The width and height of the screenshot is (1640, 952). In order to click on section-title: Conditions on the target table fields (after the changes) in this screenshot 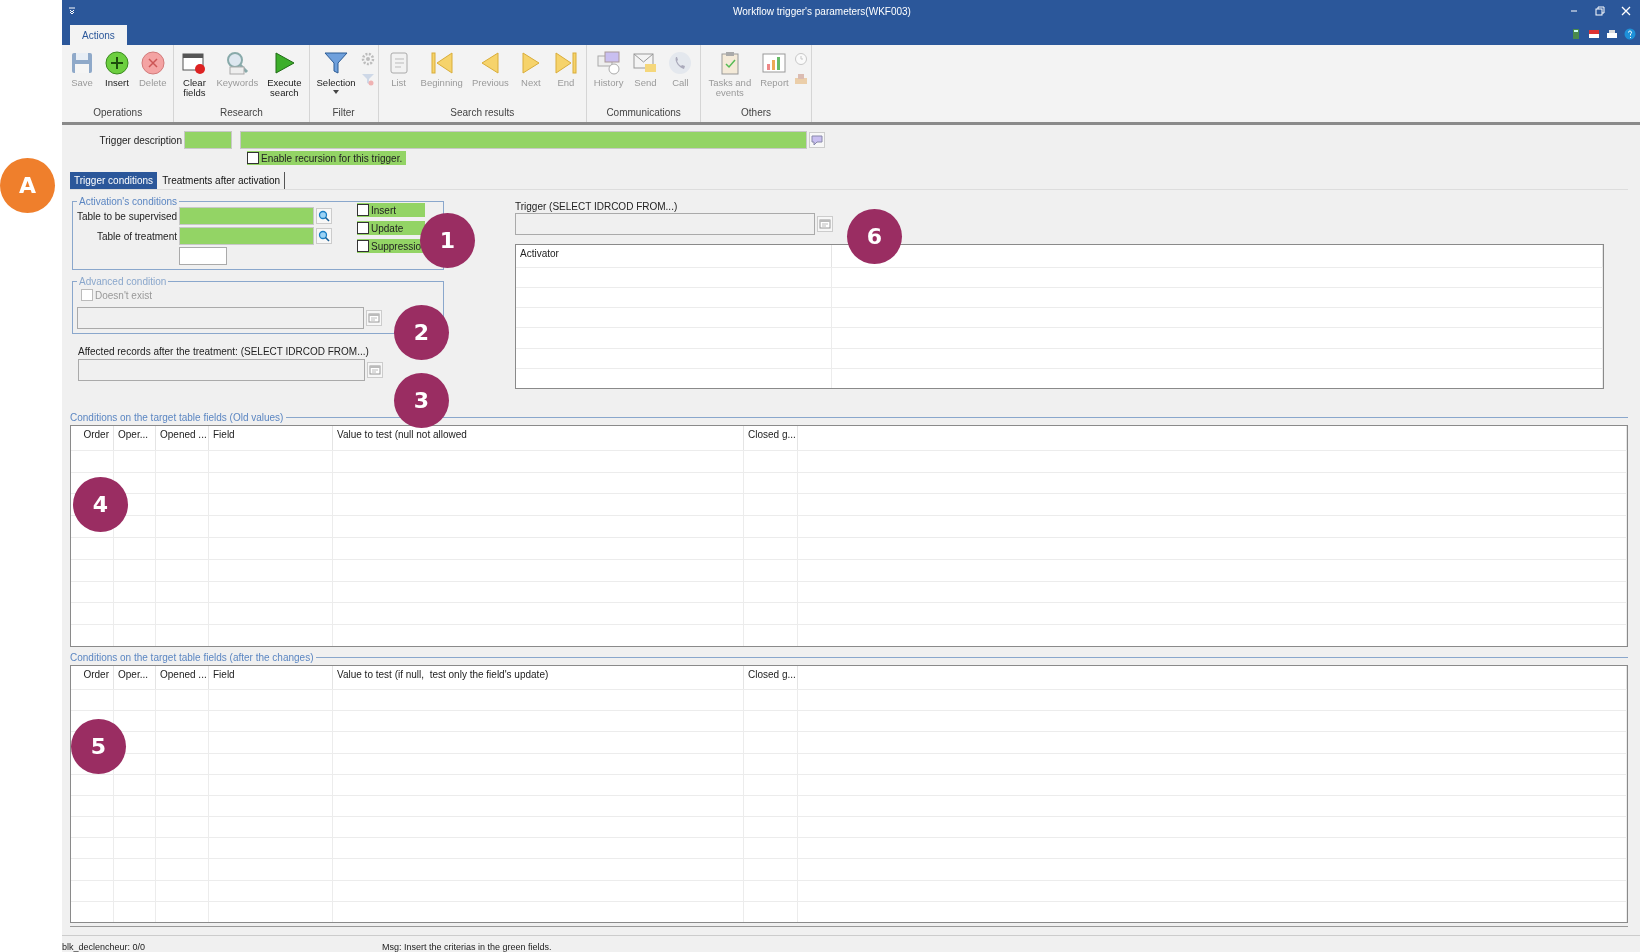, I will do `click(192, 657)`.